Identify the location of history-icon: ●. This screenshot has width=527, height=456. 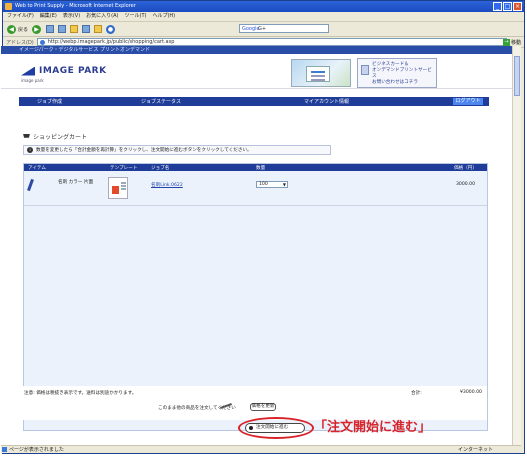
(111, 29).